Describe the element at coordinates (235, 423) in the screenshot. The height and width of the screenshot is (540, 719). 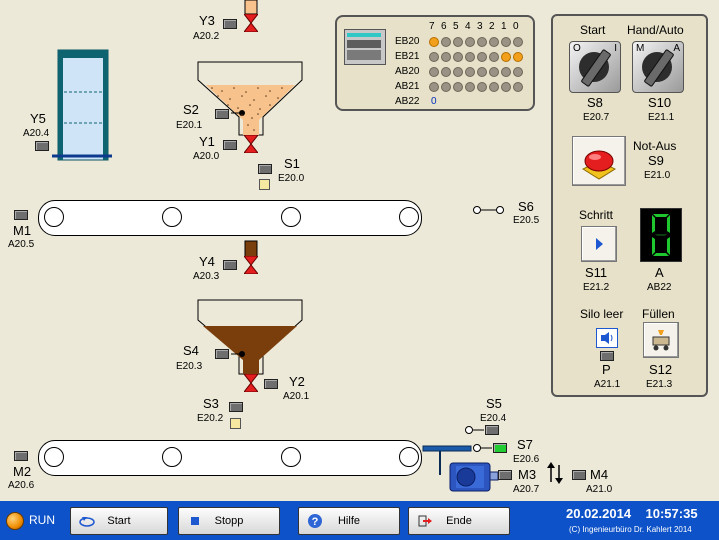
I see `s3-sensor-icon` at that location.